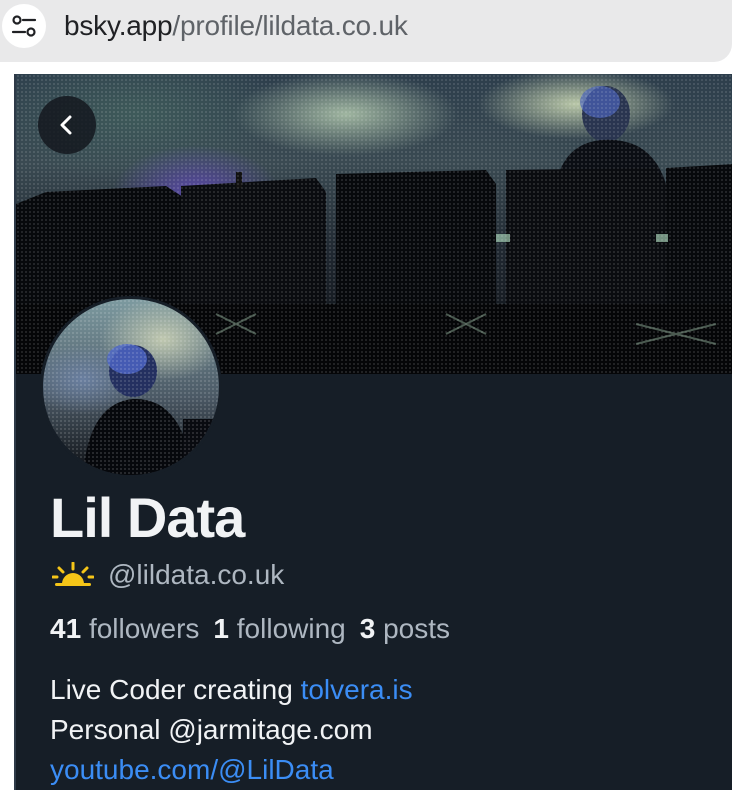  What do you see at coordinates (357, 689) in the screenshot?
I see `bio-link-tolvera: tolvera.is` at bounding box center [357, 689].